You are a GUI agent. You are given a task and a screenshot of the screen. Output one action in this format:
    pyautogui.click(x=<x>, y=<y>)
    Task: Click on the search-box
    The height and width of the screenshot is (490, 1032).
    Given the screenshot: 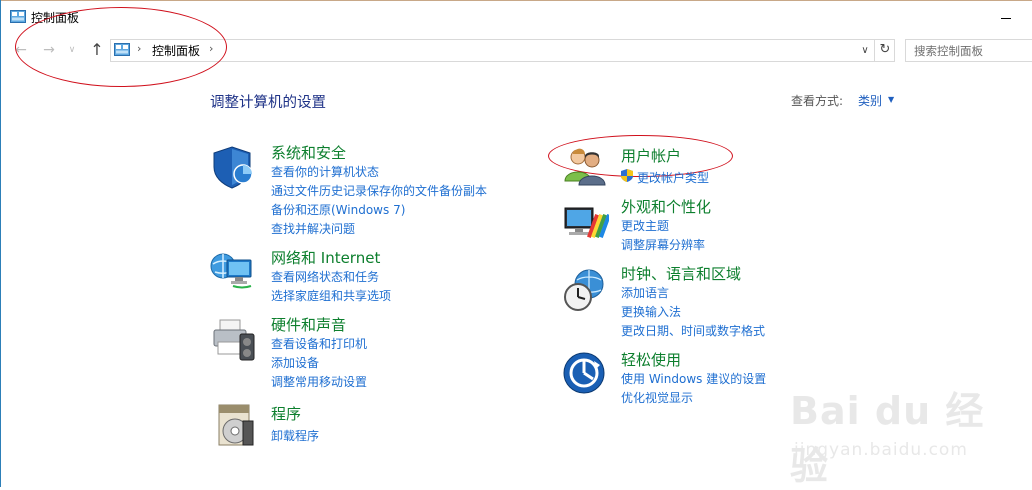 What is the action you would take?
    pyautogui.click(x=968, y=50)
    